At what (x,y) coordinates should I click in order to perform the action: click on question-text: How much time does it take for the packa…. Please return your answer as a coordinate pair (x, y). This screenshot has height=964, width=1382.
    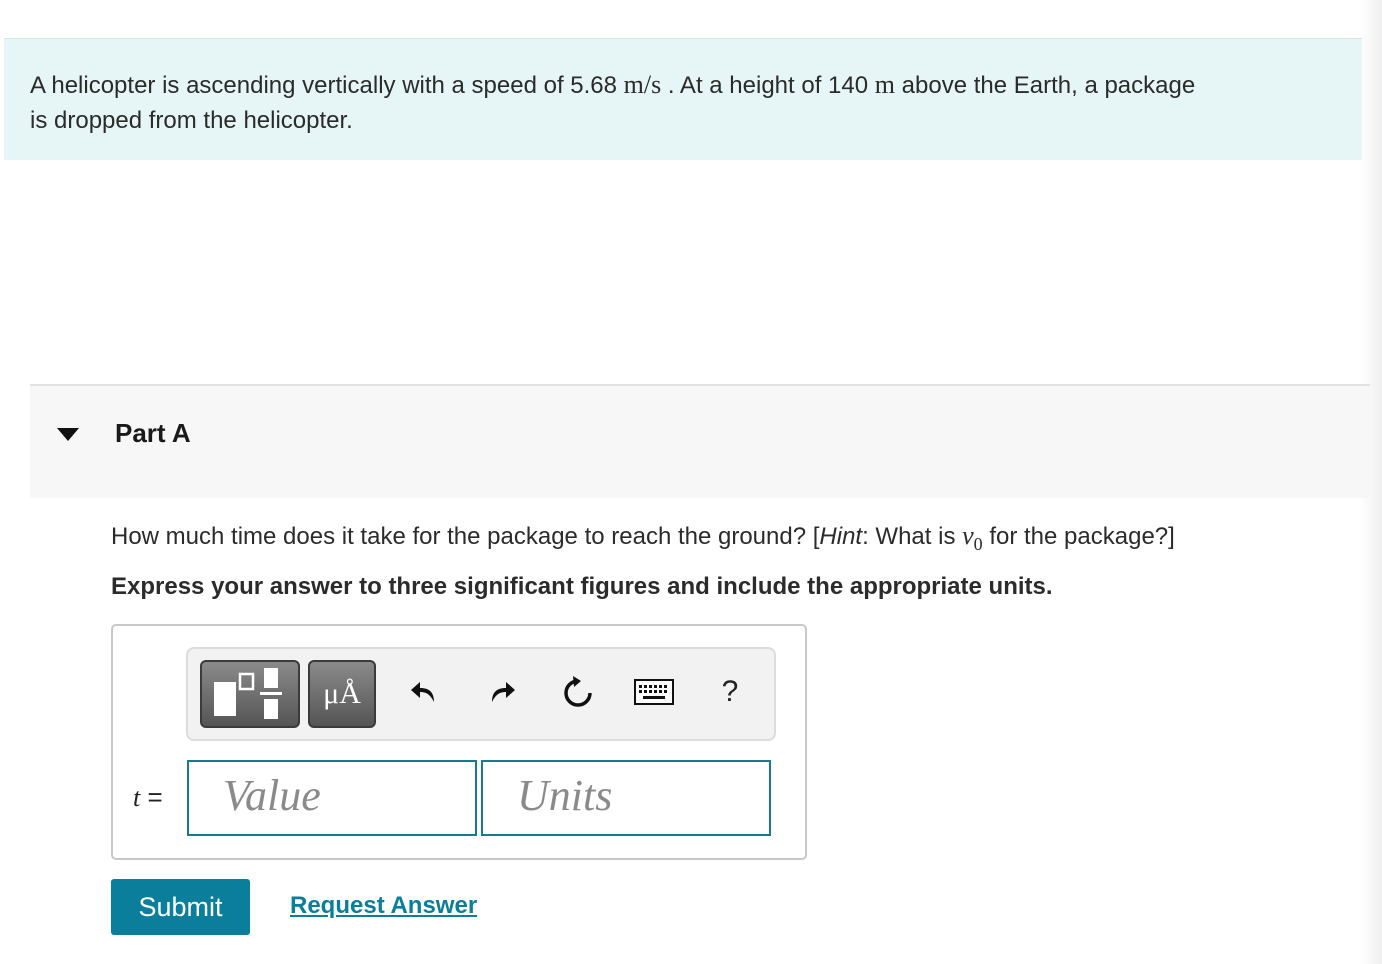
    Looking at the image, I should click on (643, 538).